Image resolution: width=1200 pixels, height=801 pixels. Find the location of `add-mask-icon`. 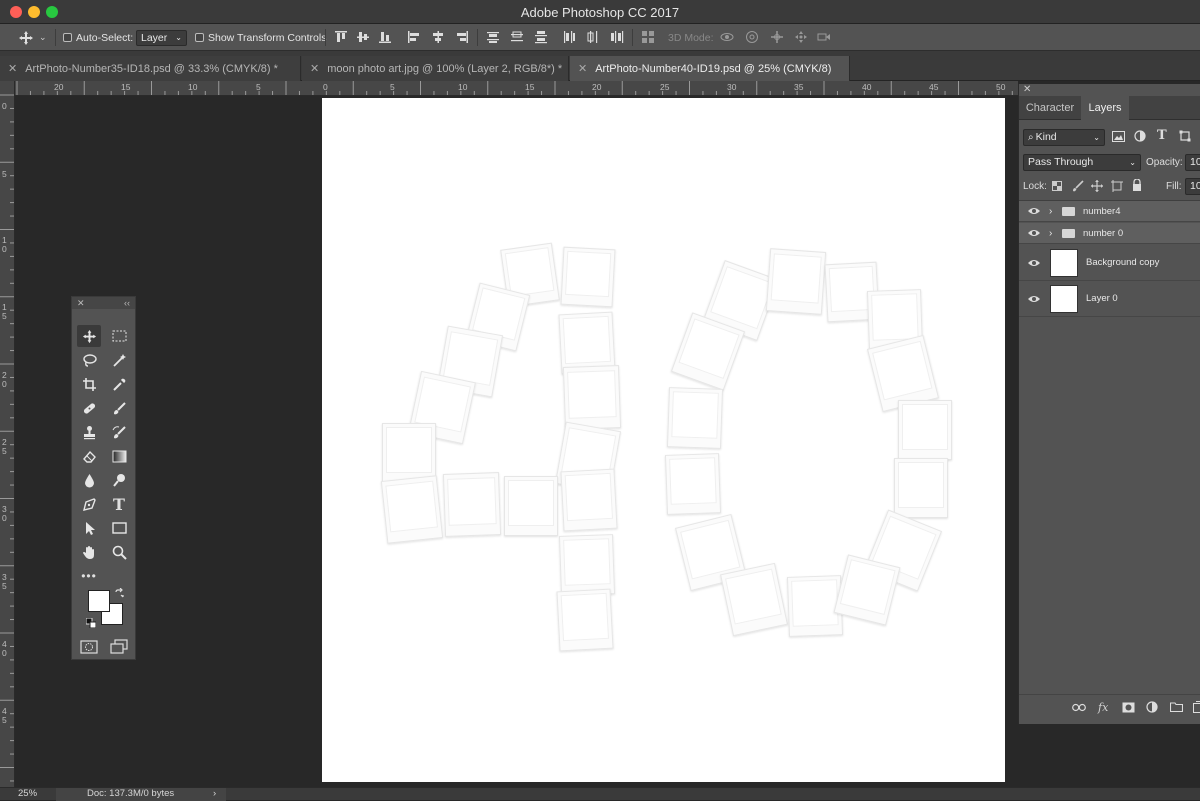

add-mask-icon is located at coordinates (1128, 707).